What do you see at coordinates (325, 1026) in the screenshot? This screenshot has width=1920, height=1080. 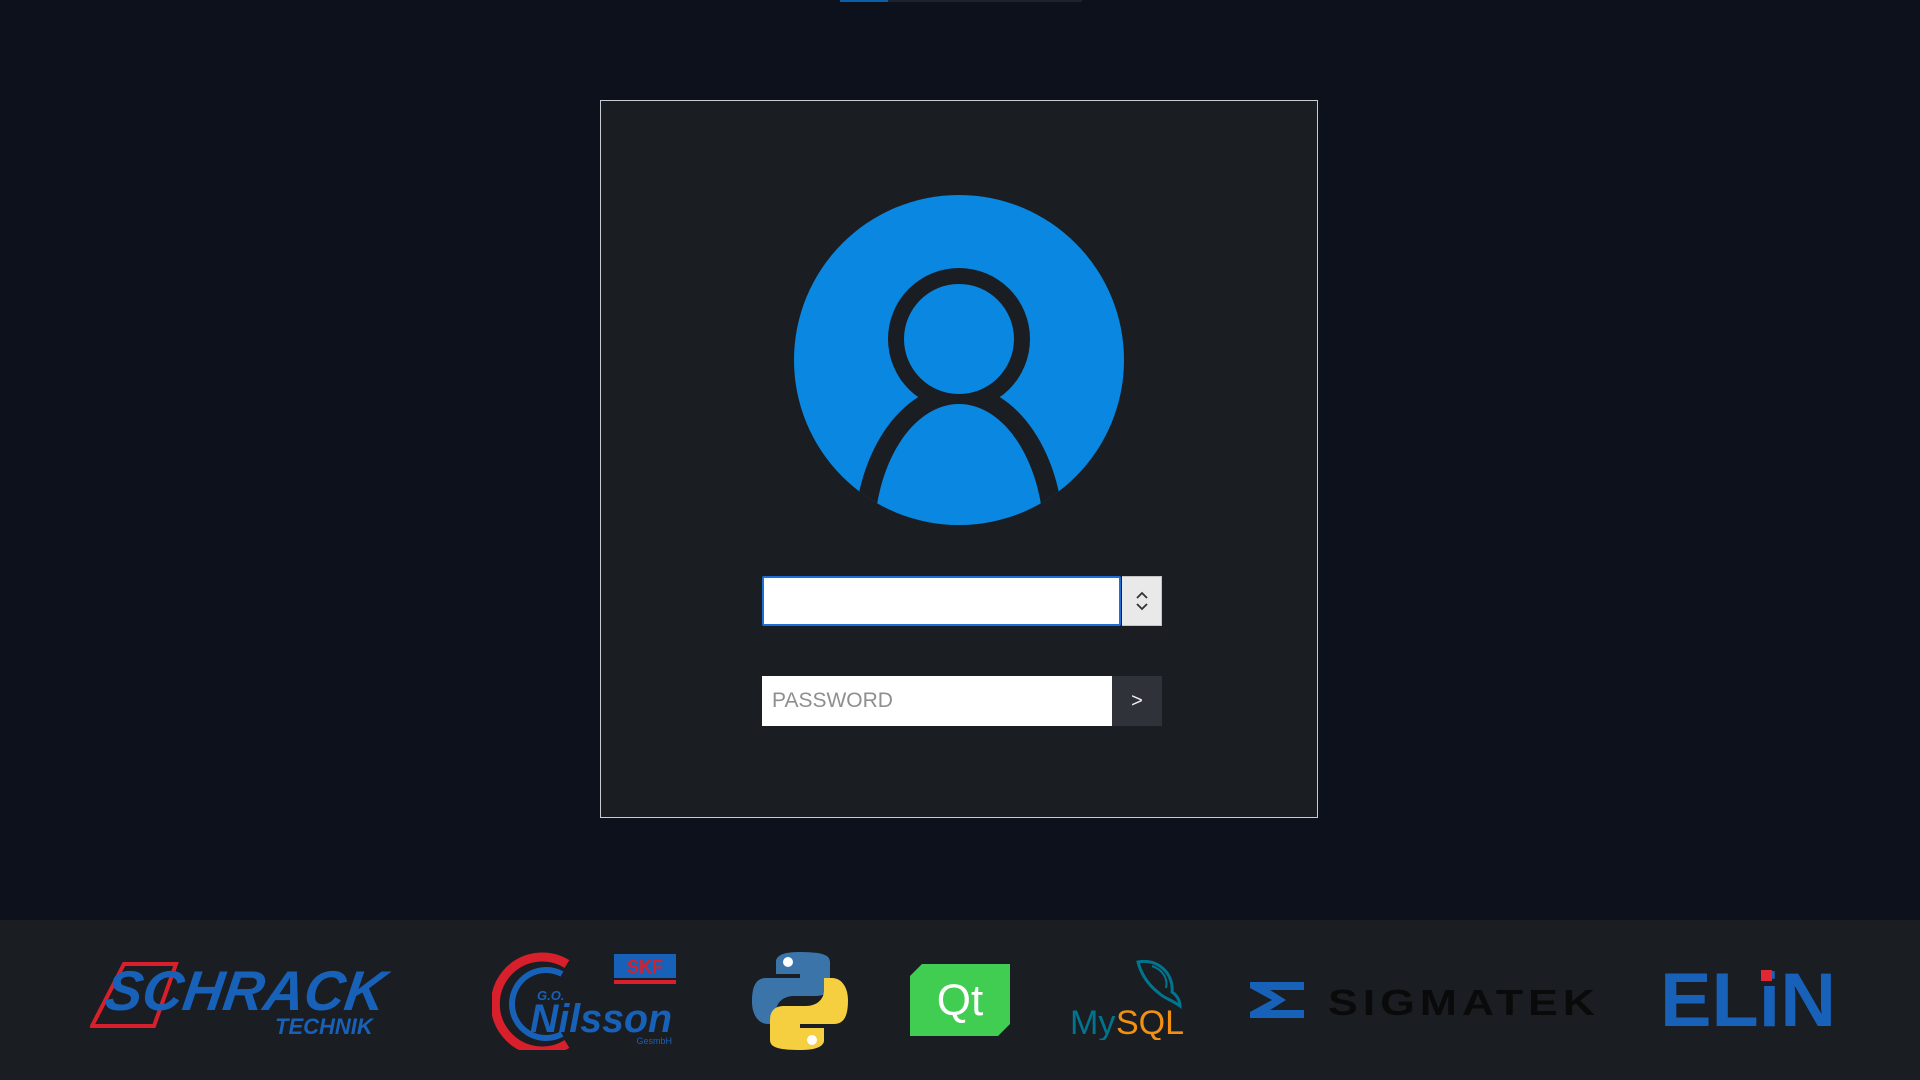 I see `technik-text: TECHNIK` at bounding box center [325, 1026].